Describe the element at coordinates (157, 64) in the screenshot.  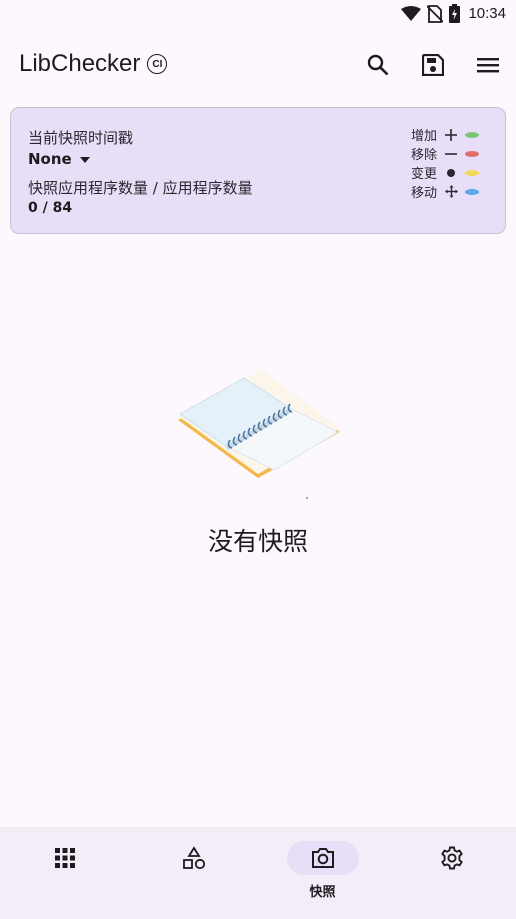
I see `ci-badge: CI` at that location.